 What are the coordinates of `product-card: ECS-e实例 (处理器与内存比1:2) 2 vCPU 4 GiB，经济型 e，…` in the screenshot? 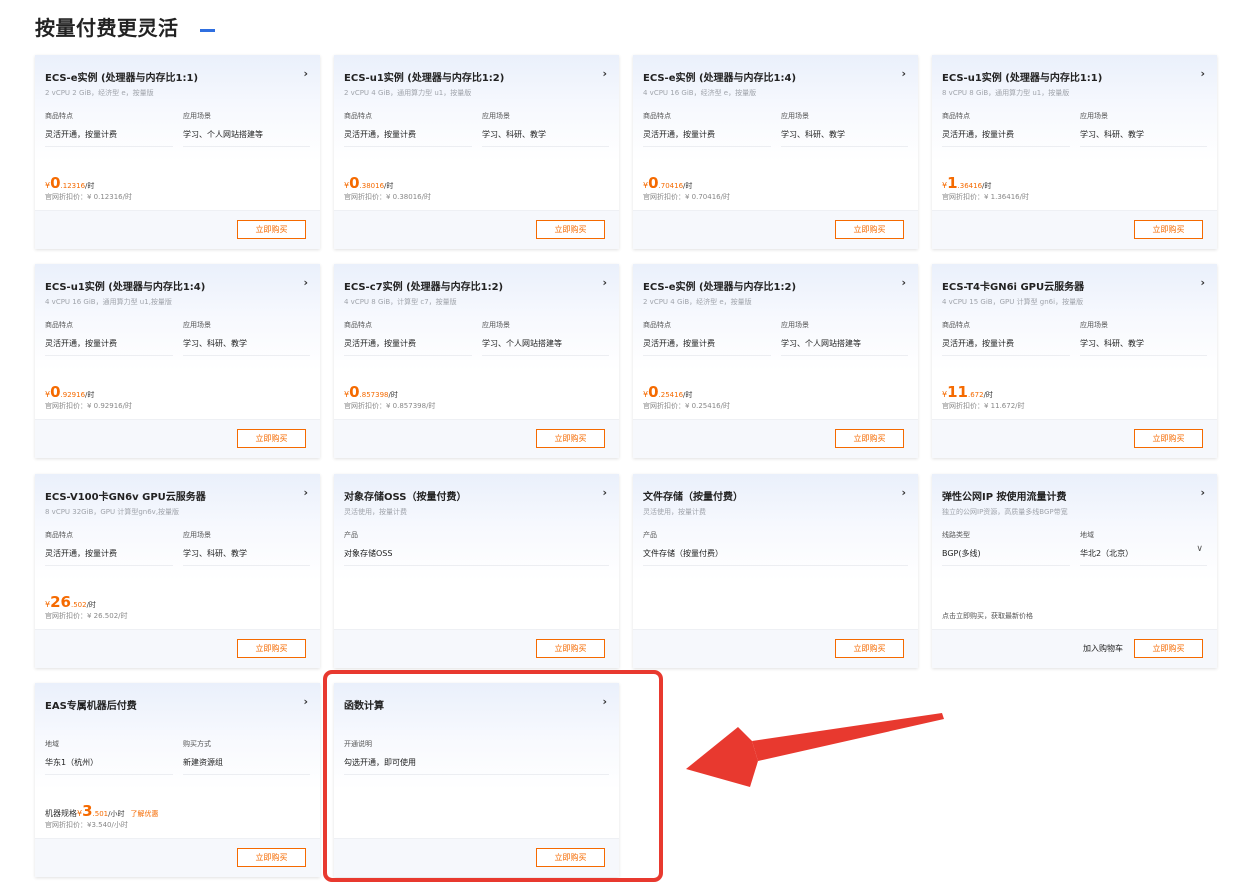 It's located at (775, 361).